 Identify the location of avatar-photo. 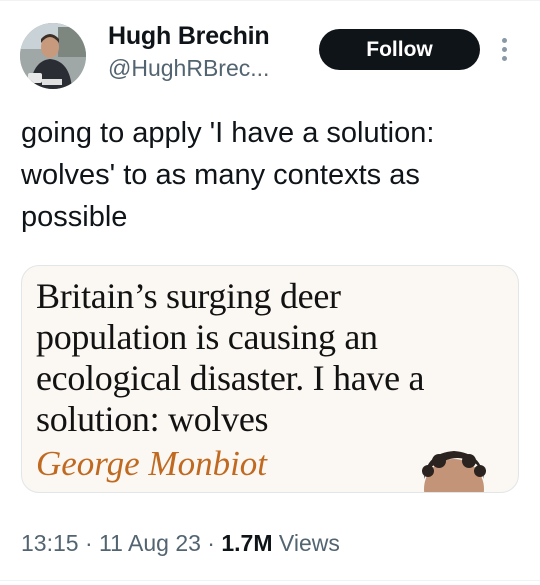
(53, 56).